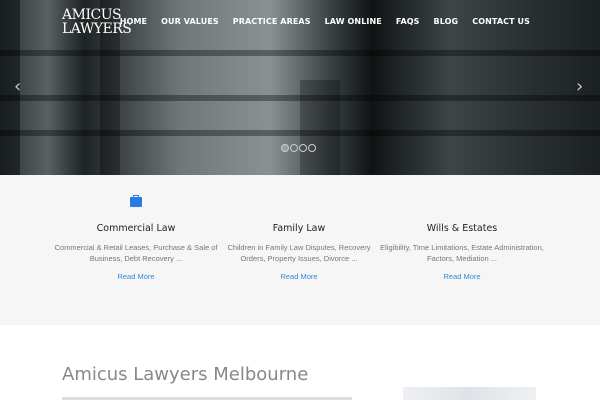  What do you see at coordinates (353, 21) in the screenshot?
I see `nav-law-online: LAW ONLINE` at bounding box center [353, 21].